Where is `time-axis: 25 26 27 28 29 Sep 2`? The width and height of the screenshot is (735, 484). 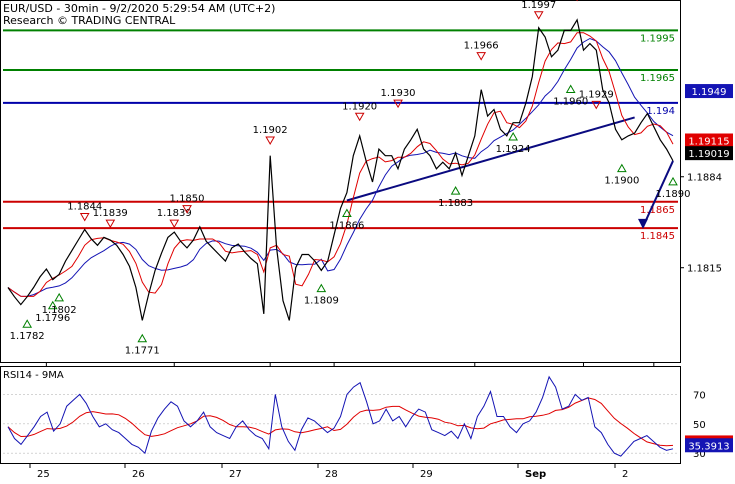 time-axis: 25 26 27 28 29 Sep 2 is located at coordinates (329, 472).